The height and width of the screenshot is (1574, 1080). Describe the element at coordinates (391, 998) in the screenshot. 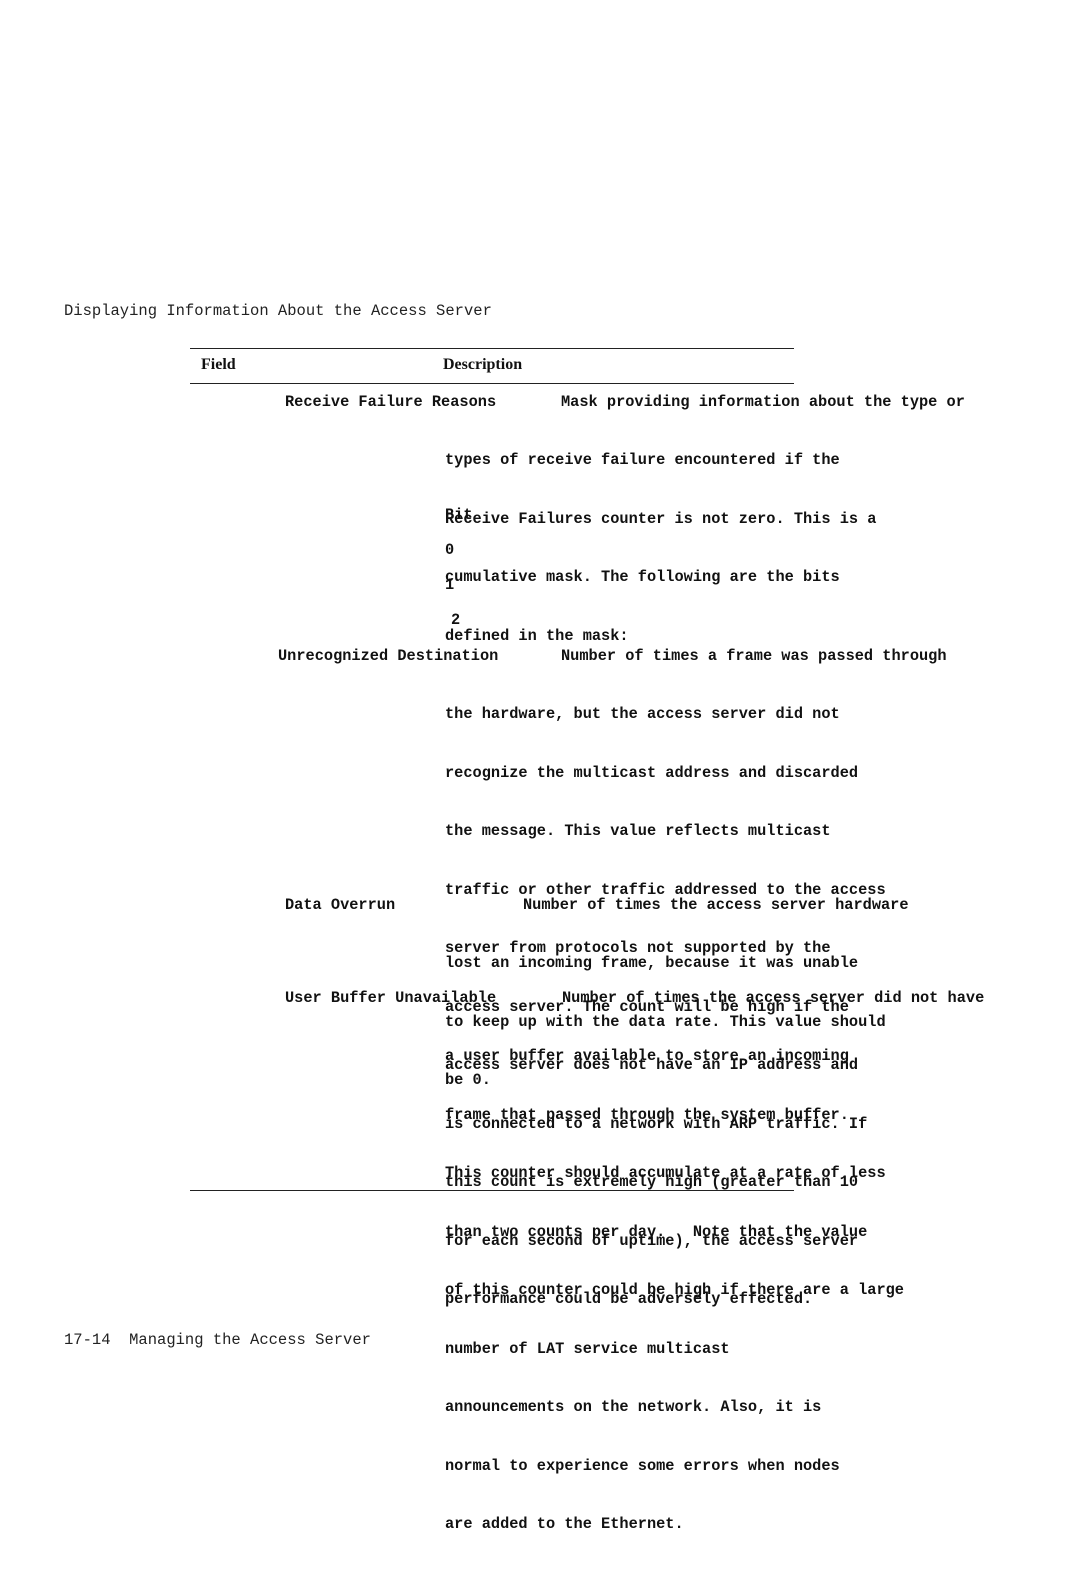

I see `field-name: User Buffer Unavailable` at that location.